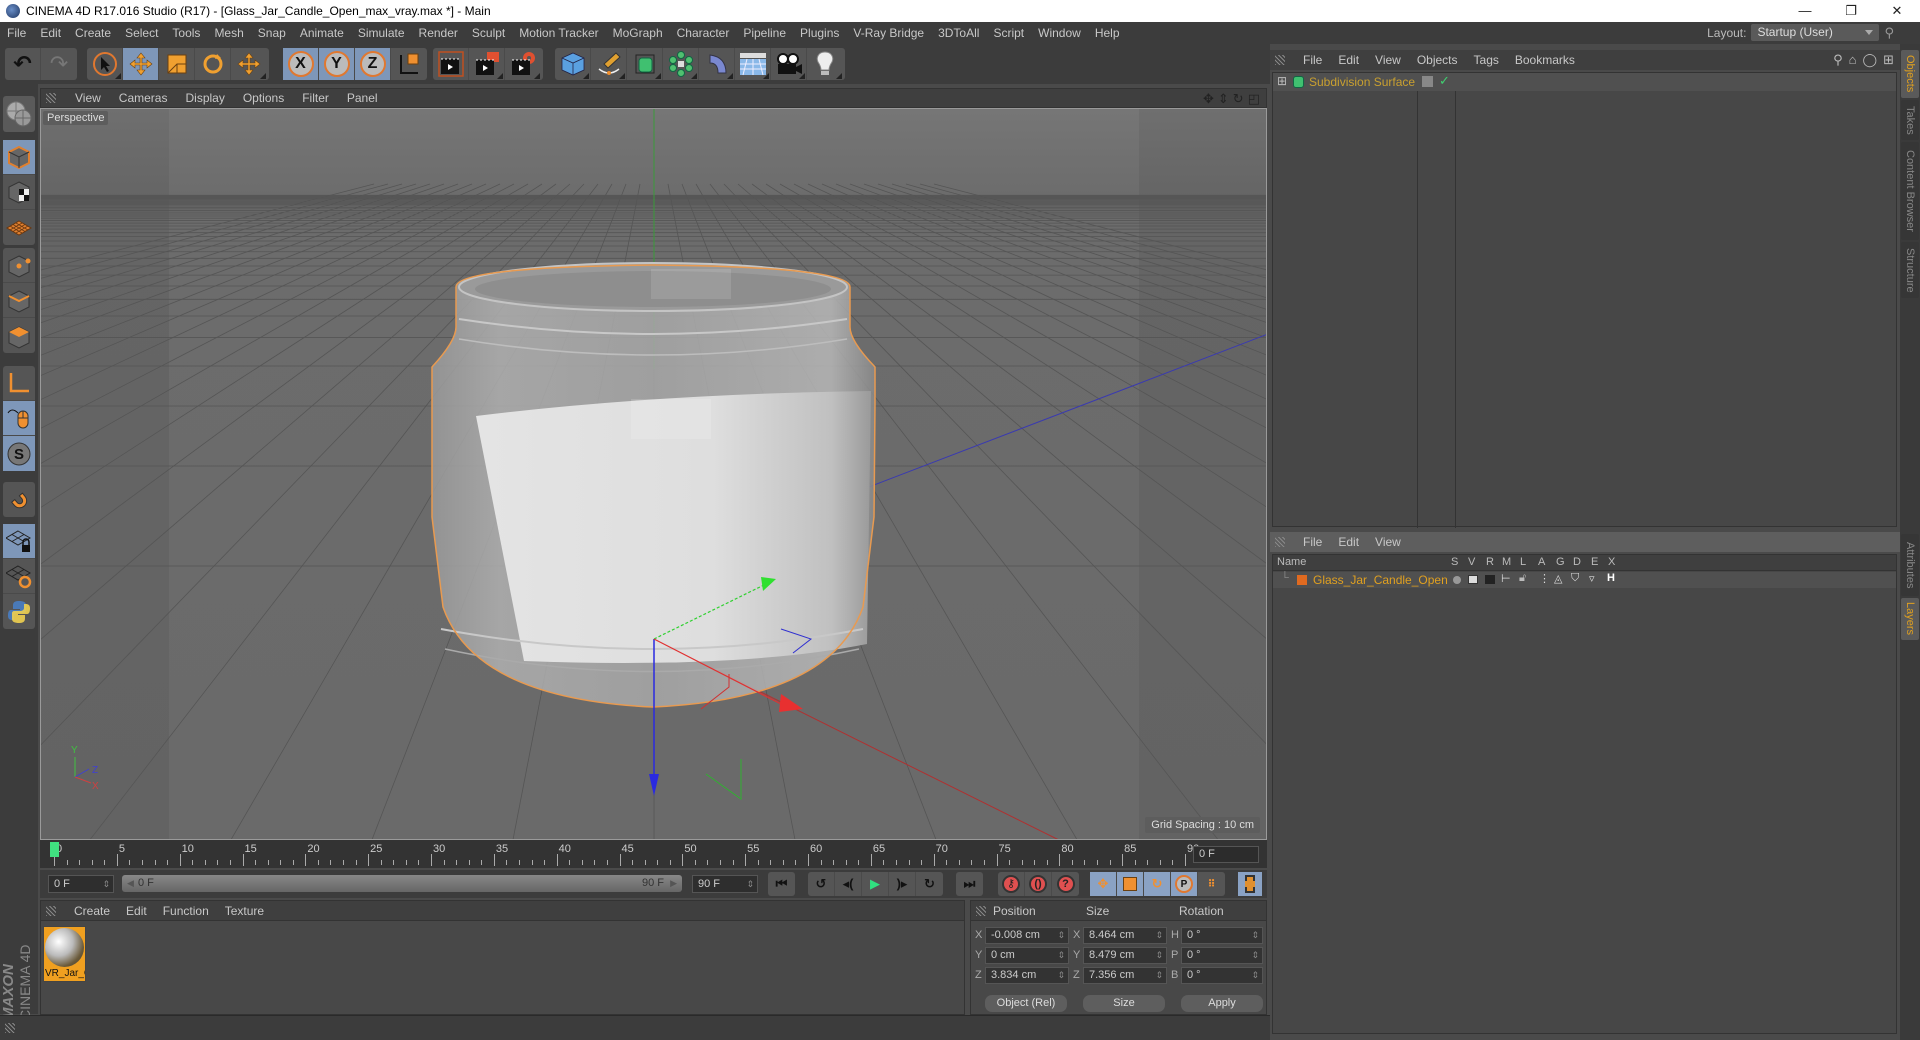 This screenshot has height=1040, width=1920. What do you see at coordinates (19, 383) in the screenshot?
I see `axis-mode-button` at bounding box center [19, 383].